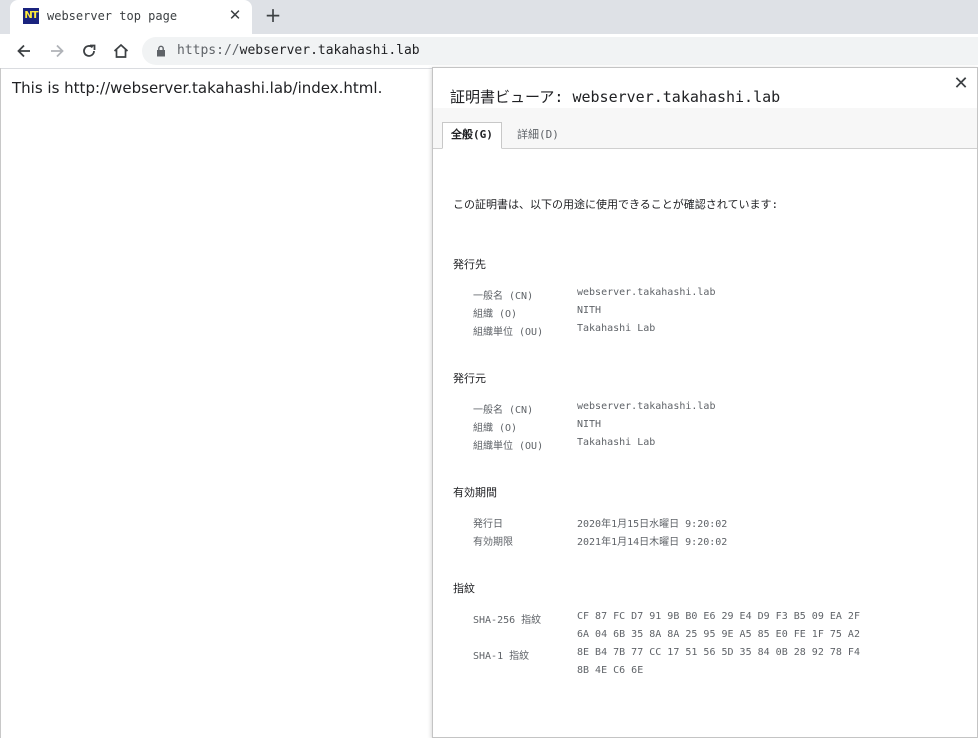  I want to click on field-label: SHA-256 指紋, so click(507, 620).